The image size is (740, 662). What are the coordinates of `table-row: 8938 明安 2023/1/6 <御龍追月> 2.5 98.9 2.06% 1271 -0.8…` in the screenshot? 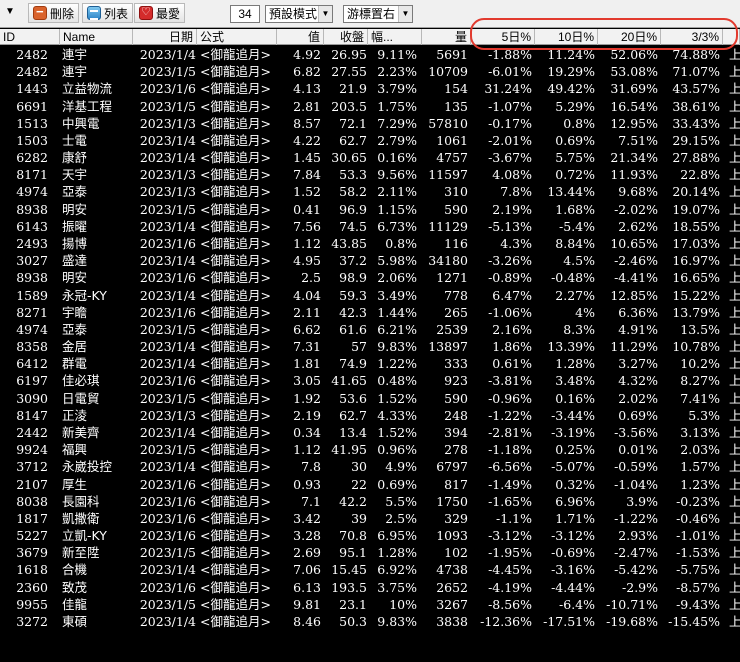 It's located at (370, 277).